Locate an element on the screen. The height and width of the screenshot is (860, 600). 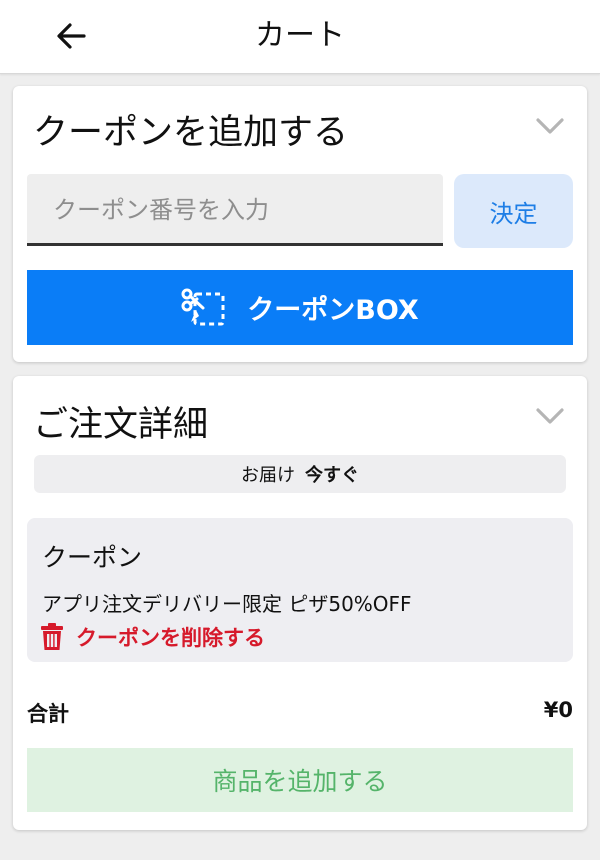
delivery-time-pill: お届け 今すぐ is located at coordinates (300, 474).